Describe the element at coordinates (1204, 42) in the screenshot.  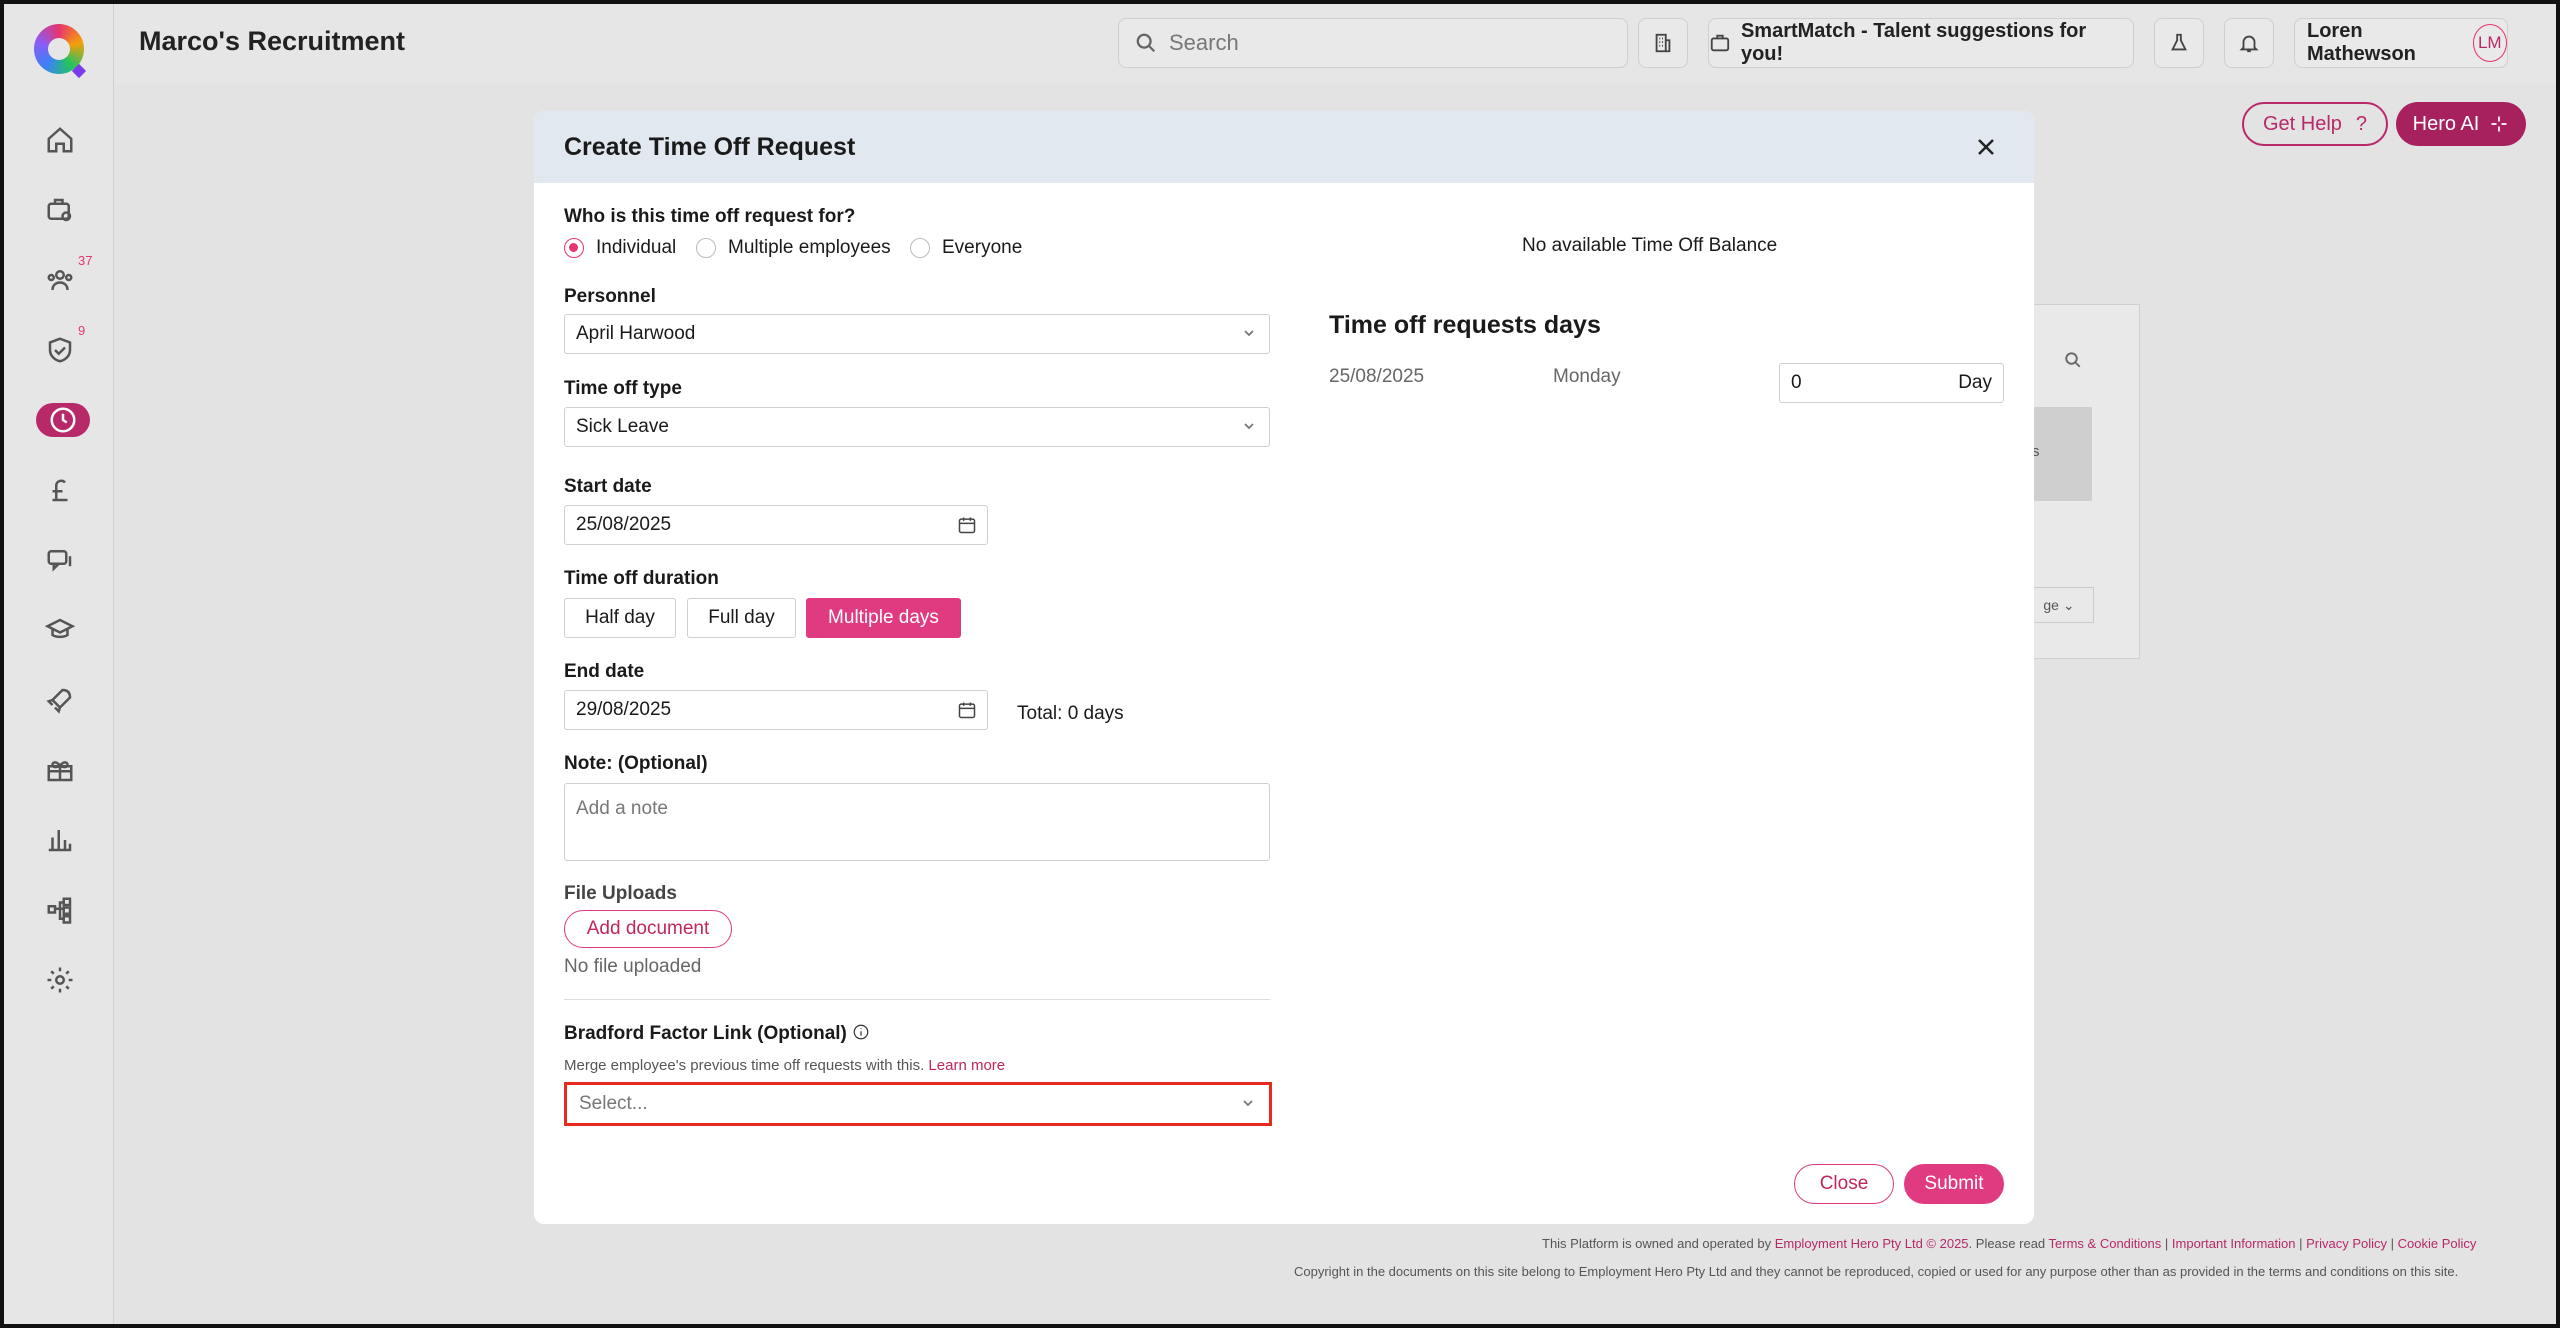
I see `search-placeholder: Search` at that location.